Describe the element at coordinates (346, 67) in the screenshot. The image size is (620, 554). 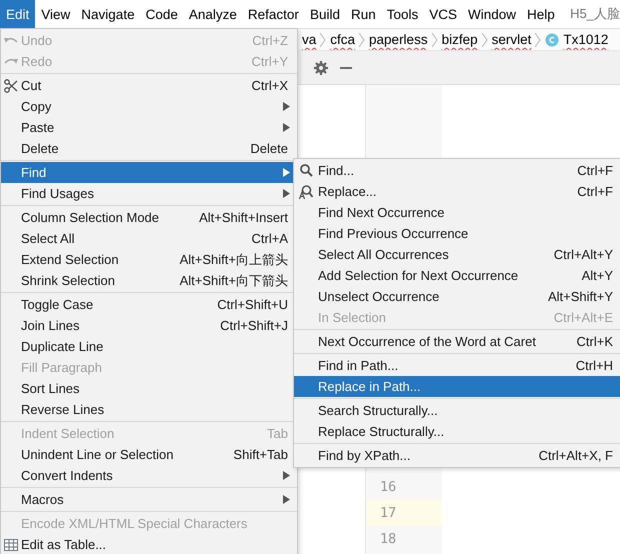
I see `minimize-icon` at that location.